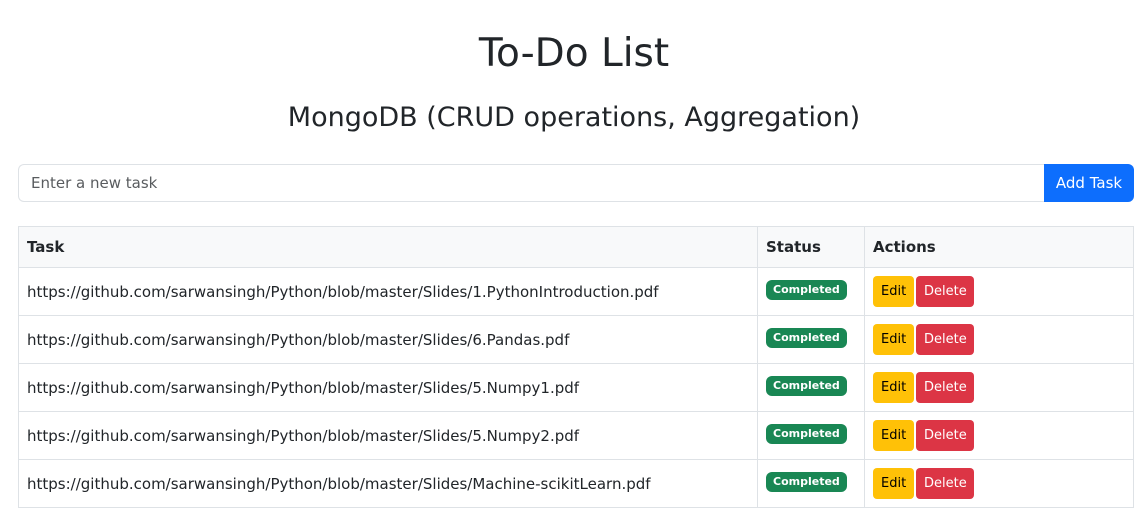 This screenshot has width=1148, height=512. Describe the element at coordinates (388, 247) in the screenshot. I see `column-header-task: Task` at that location.